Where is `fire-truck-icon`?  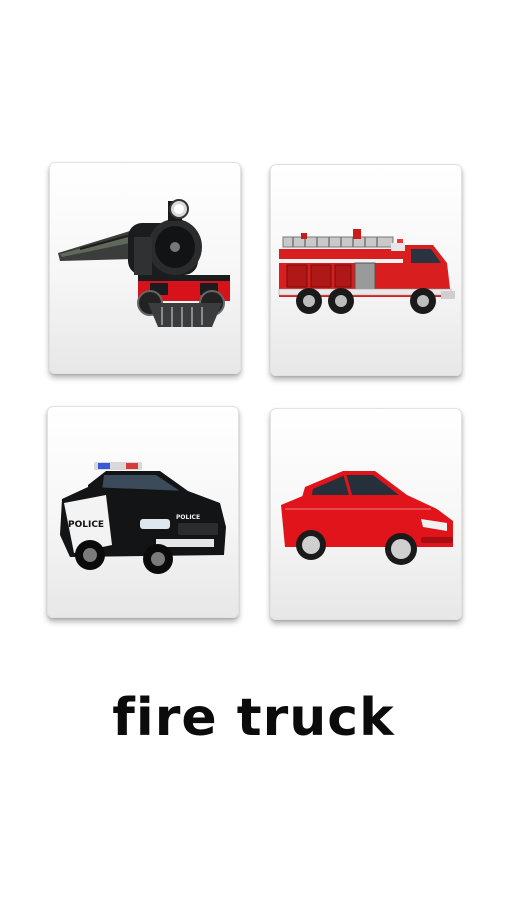 fire-truck-icon is located at coordinates (366, 271).